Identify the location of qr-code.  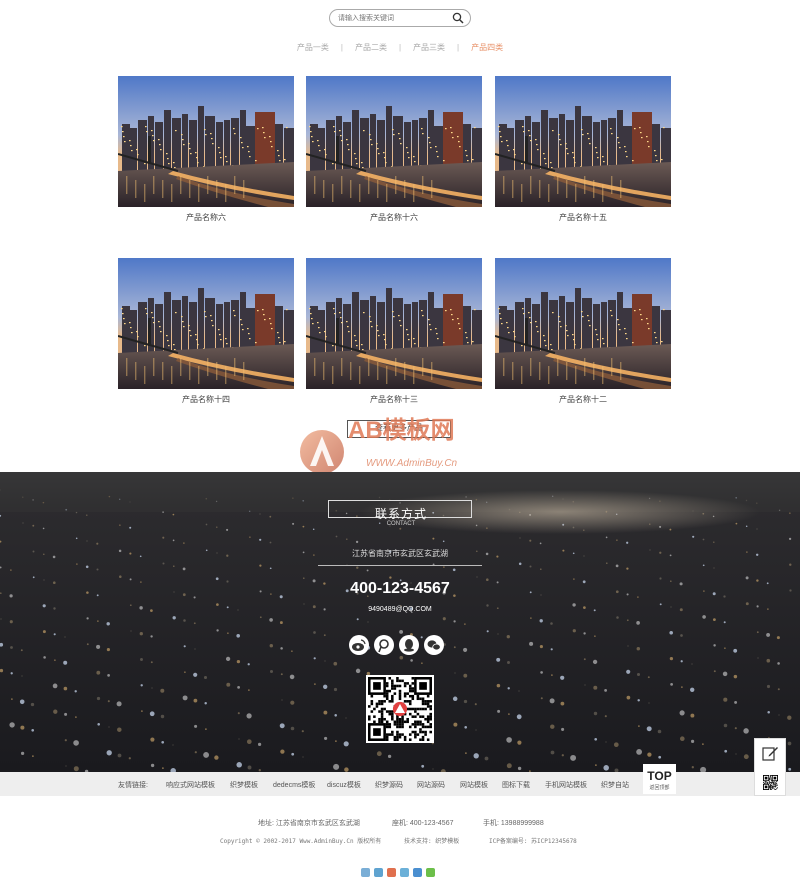
(400, 709).